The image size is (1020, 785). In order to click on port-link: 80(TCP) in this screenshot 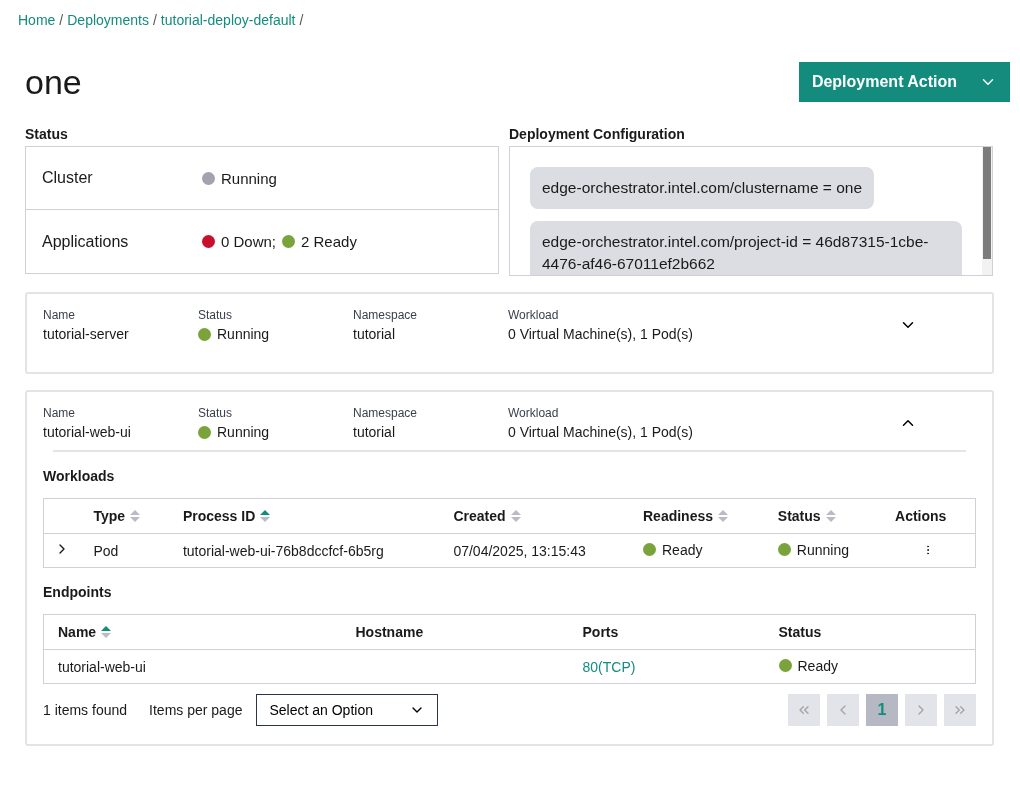, I will do `click(609, 666)`.